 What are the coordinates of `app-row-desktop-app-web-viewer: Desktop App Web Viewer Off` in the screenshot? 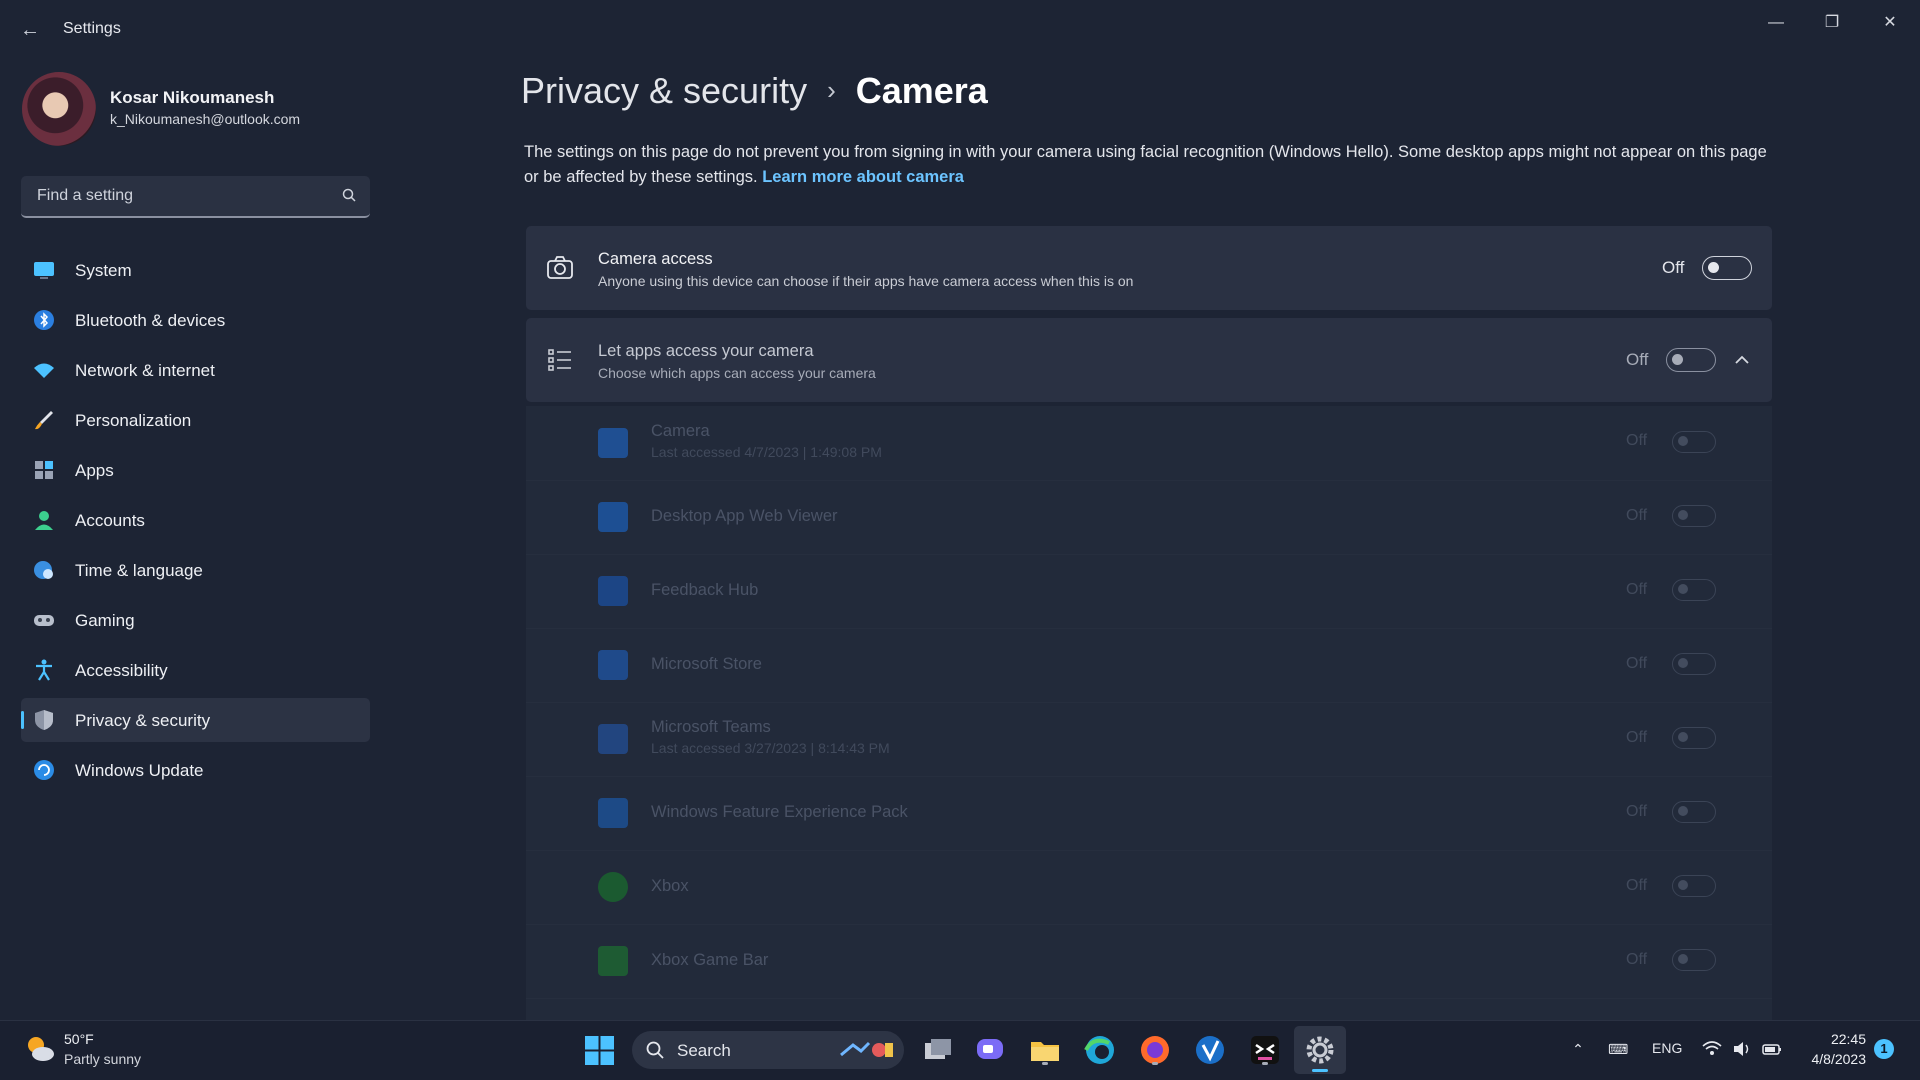 It's located at (1149, 517).